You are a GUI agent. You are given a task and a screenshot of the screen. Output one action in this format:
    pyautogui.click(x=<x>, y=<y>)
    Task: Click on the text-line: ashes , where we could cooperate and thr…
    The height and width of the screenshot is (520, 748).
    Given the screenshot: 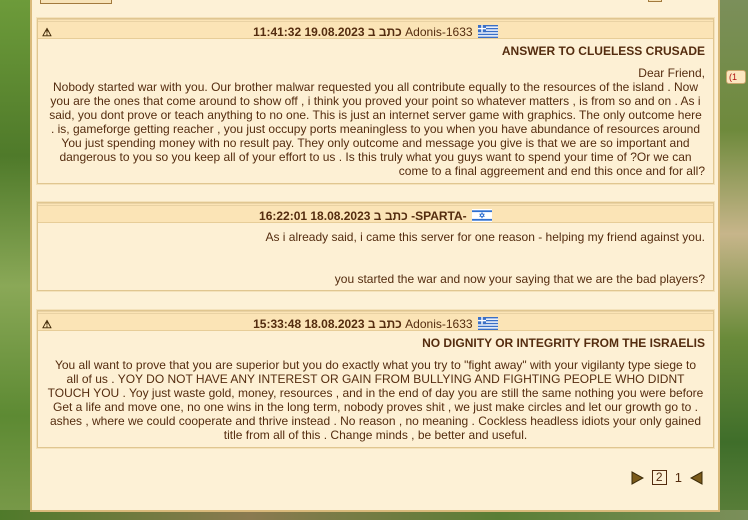 What is the action you would take?
    pyautogui.click(x=375, y=421)
    